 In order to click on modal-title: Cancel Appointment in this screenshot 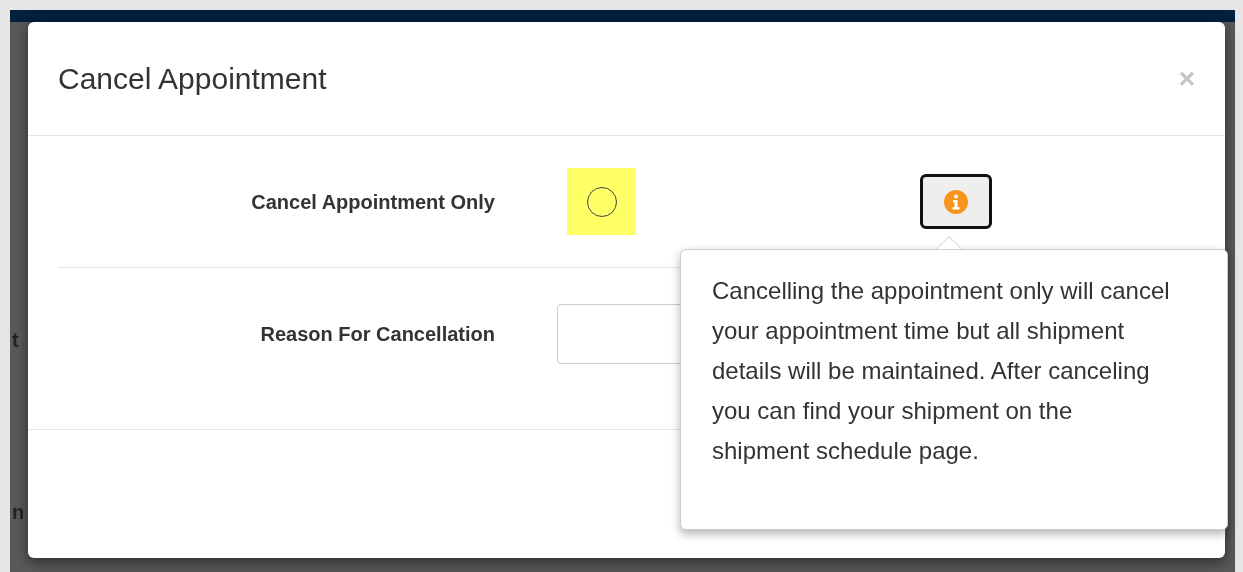, I will do `click(192, 79)`.